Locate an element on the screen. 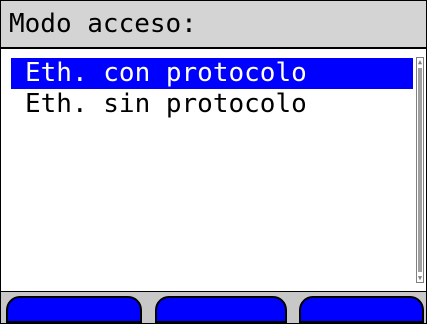 Image resolution: width=427 pixels, height=324 pixels. vertical-scrollbar: ▲ ▼ is located at coordinates (420, 170).